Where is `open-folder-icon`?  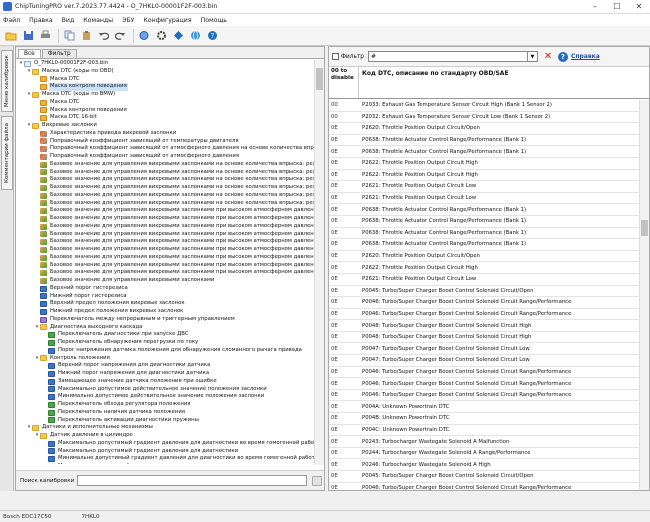 open-folder-icon is located at coordinates (11, 36).